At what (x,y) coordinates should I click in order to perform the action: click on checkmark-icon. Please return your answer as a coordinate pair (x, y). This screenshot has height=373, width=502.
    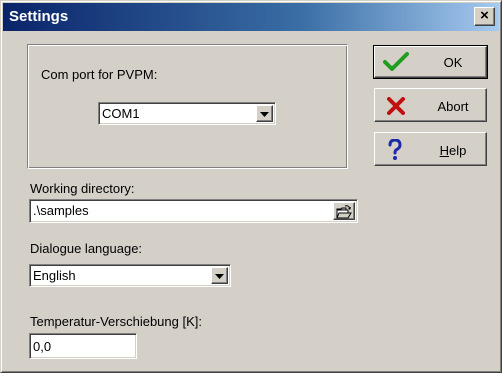
    Looking at the image, I should click on (396, 61).